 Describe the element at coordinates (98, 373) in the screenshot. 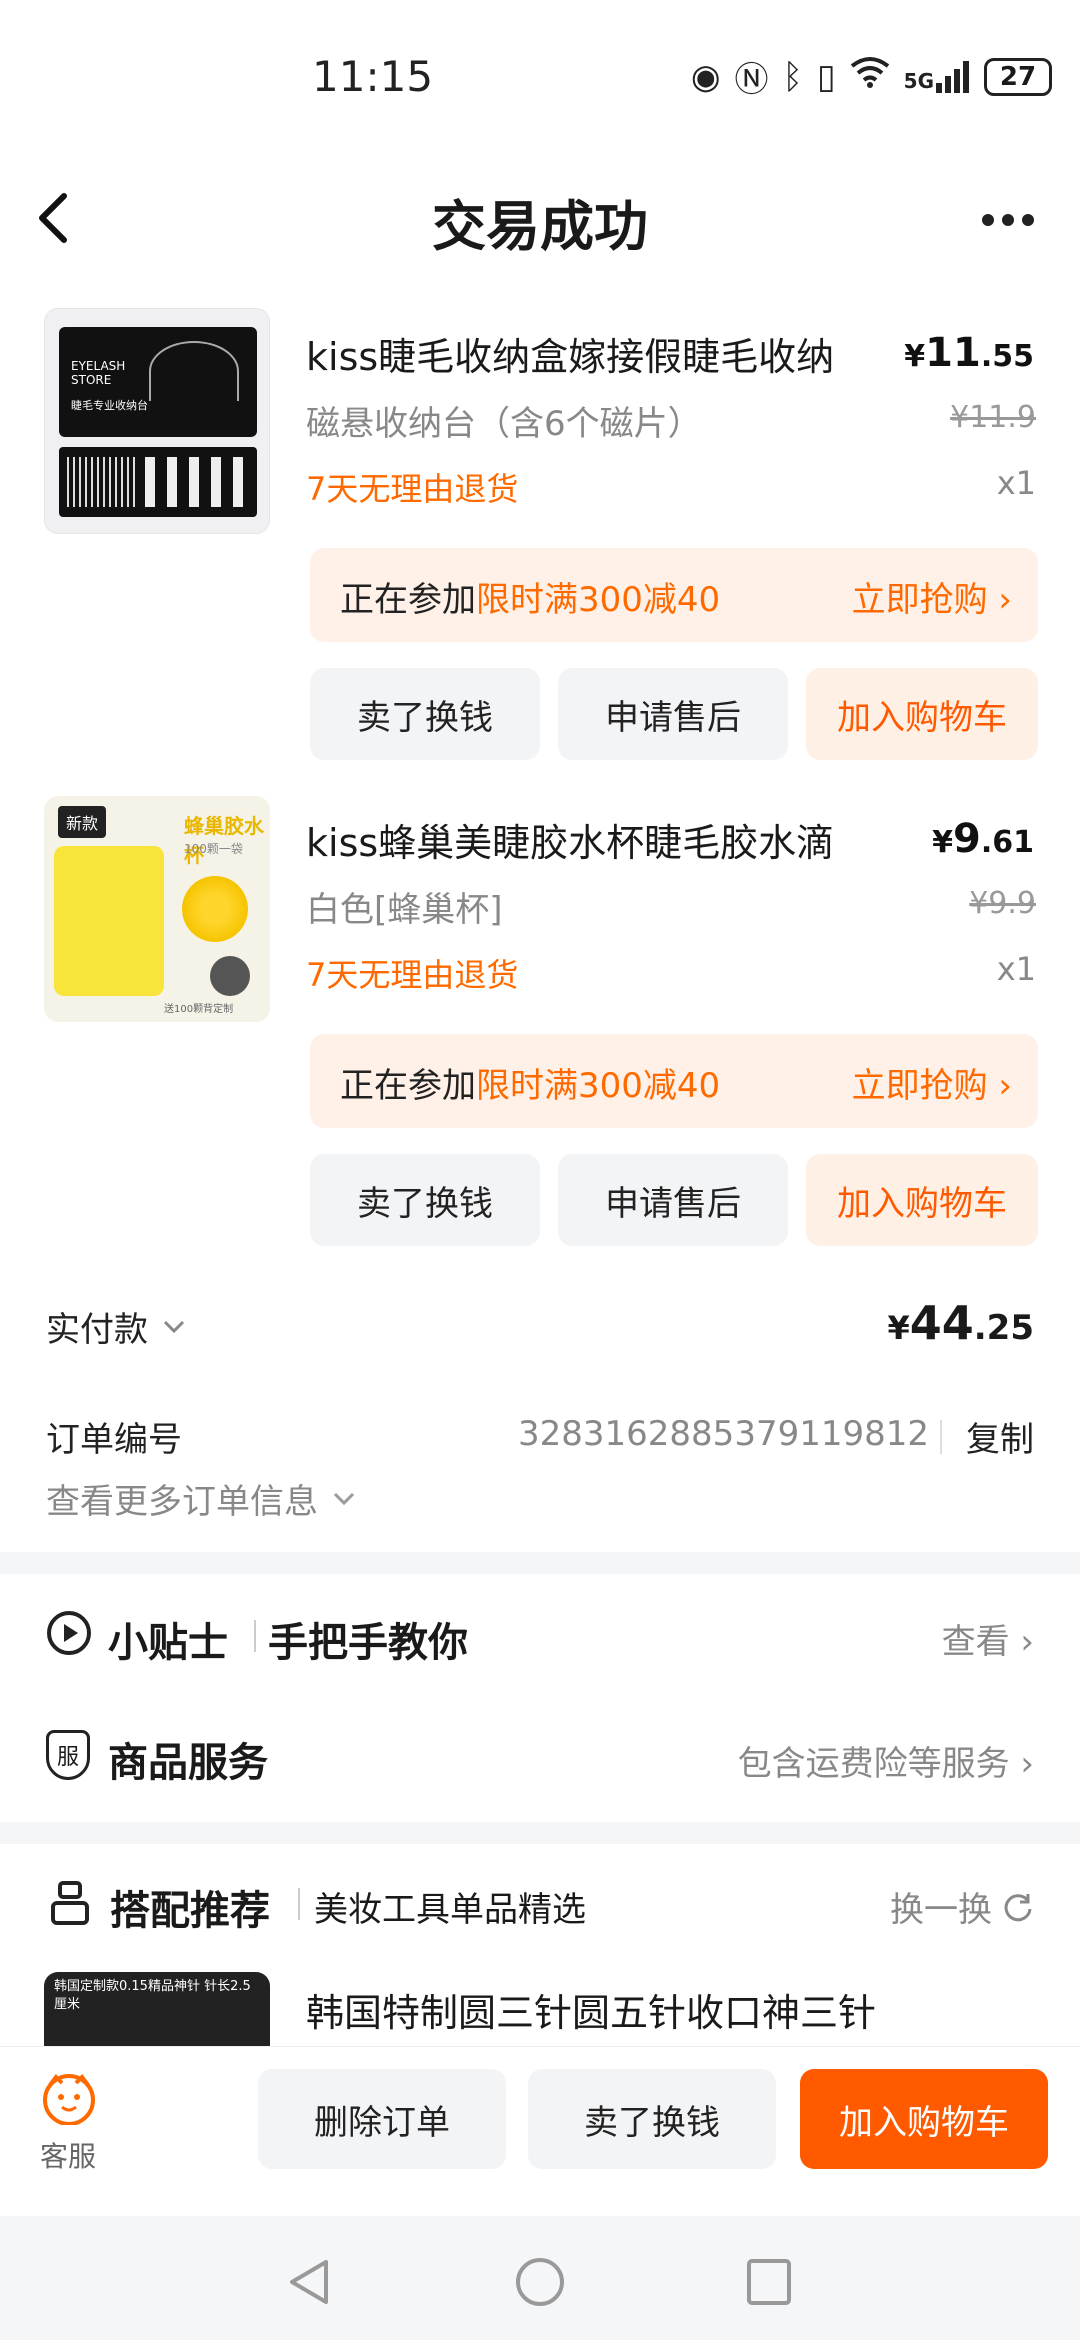

I see `thumb-text: EYELASH STORE` at that location.